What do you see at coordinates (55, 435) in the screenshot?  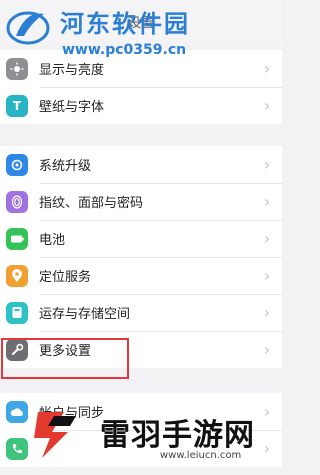 I see `game-site-logo-icon` at bounding box center [55, 435].